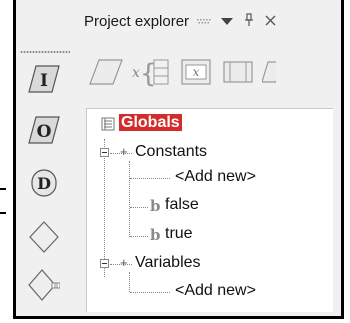 The width and height of the screenshot is (350, 323). Describe the element at coordinates (45, 52) in the screenshot. I see `palette-grip` at that location.